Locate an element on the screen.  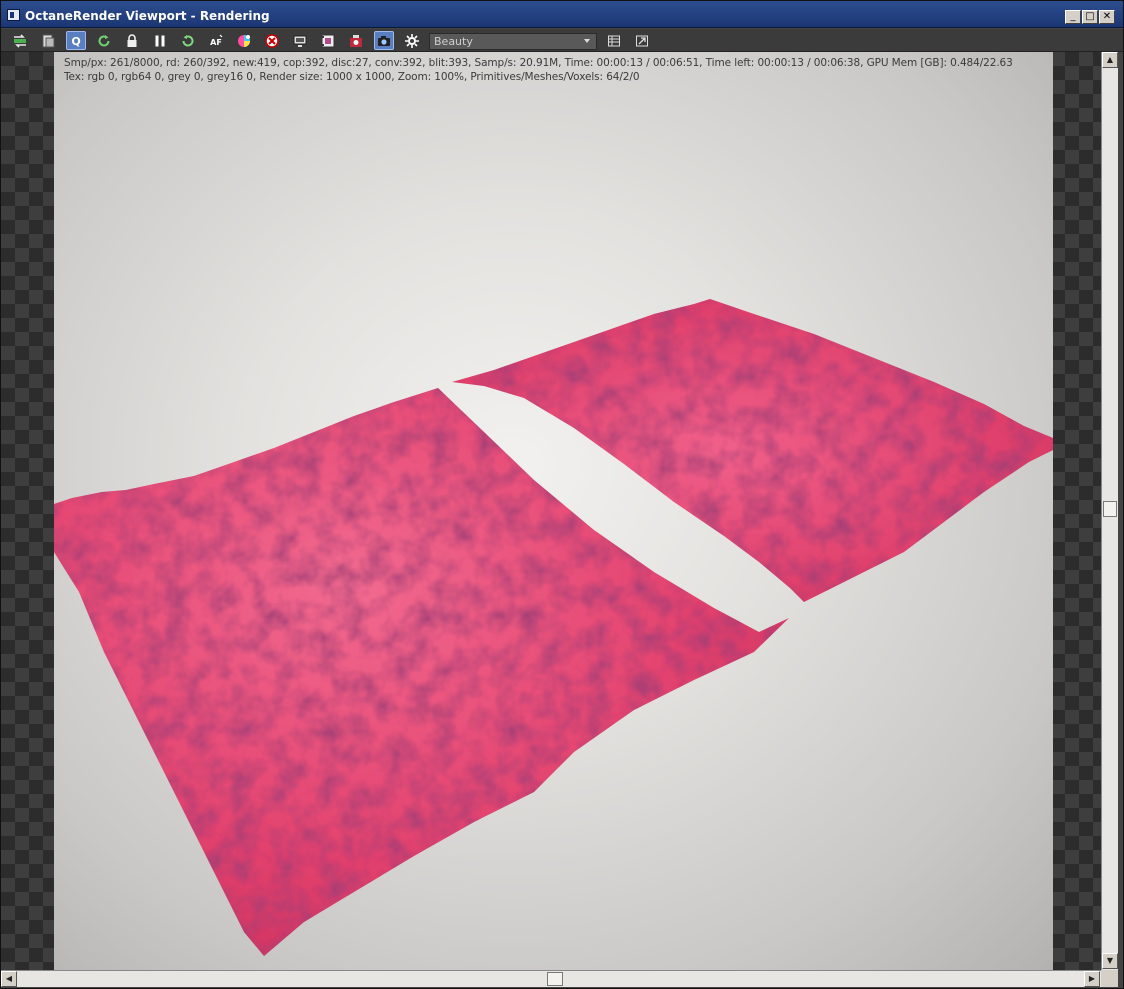
color-picker-icon is located at coordinates (244, 40).